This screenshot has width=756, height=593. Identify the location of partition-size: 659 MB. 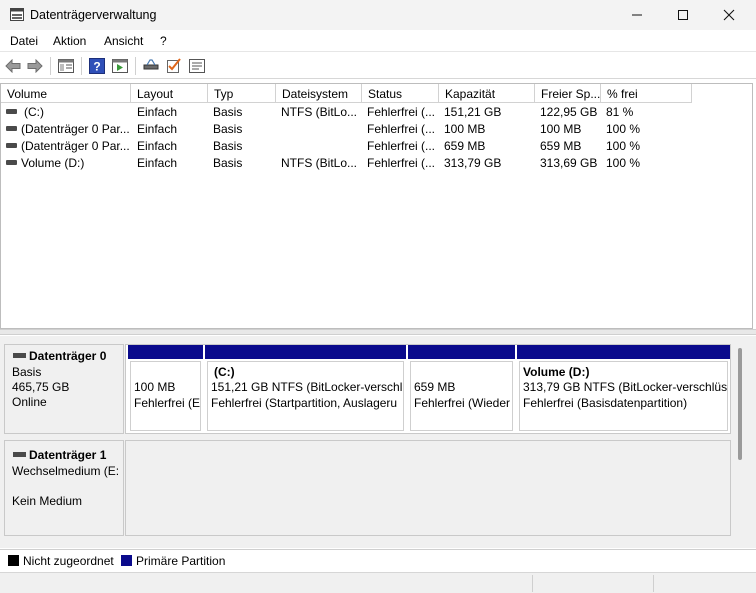
(435, 387).